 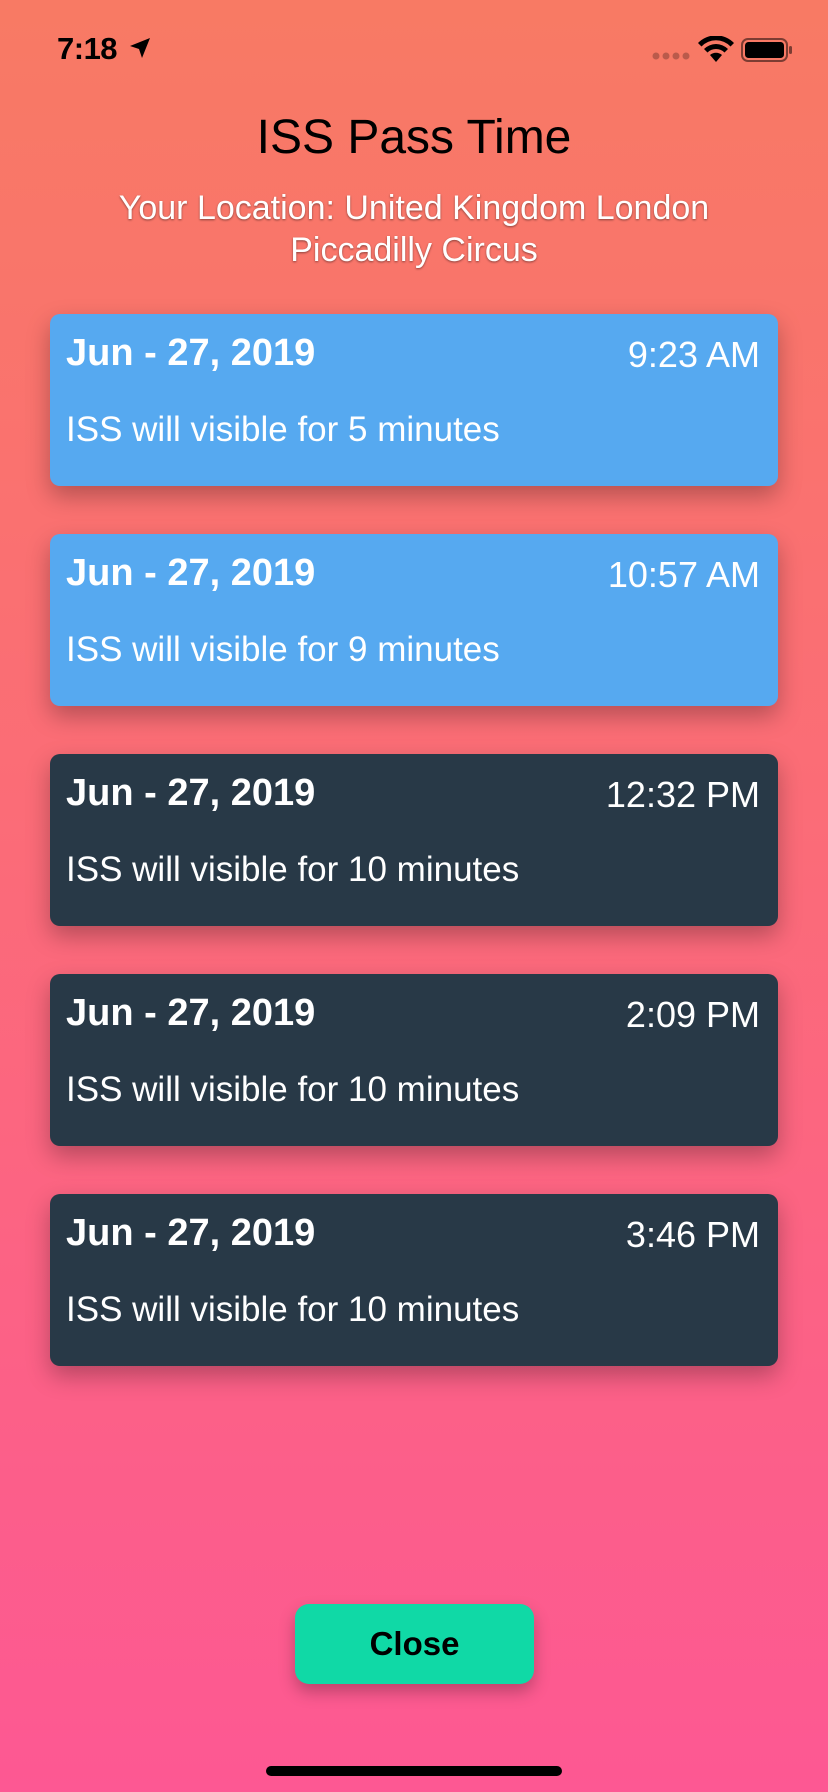 What do you see at coordinates (283, 649) in the screenshot?
I see `pass-duration: ISS will visible for 9 minutes` at bounding box center [283, 649].